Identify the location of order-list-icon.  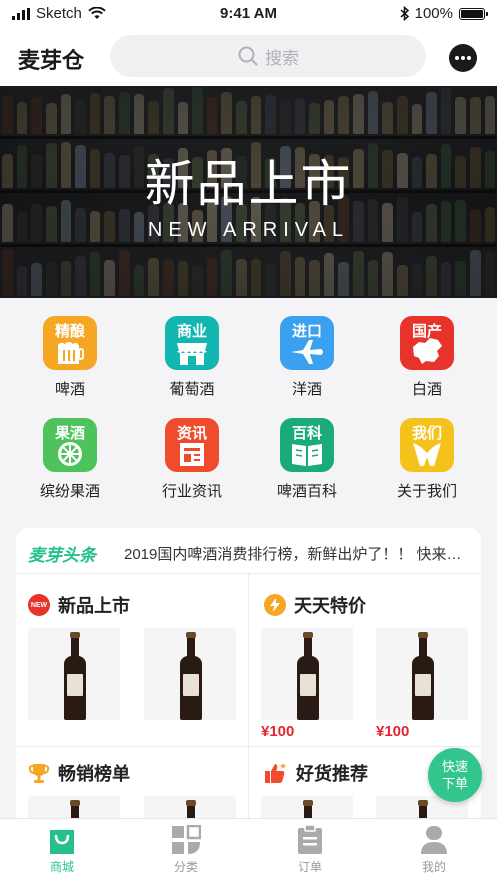
(310, 839).